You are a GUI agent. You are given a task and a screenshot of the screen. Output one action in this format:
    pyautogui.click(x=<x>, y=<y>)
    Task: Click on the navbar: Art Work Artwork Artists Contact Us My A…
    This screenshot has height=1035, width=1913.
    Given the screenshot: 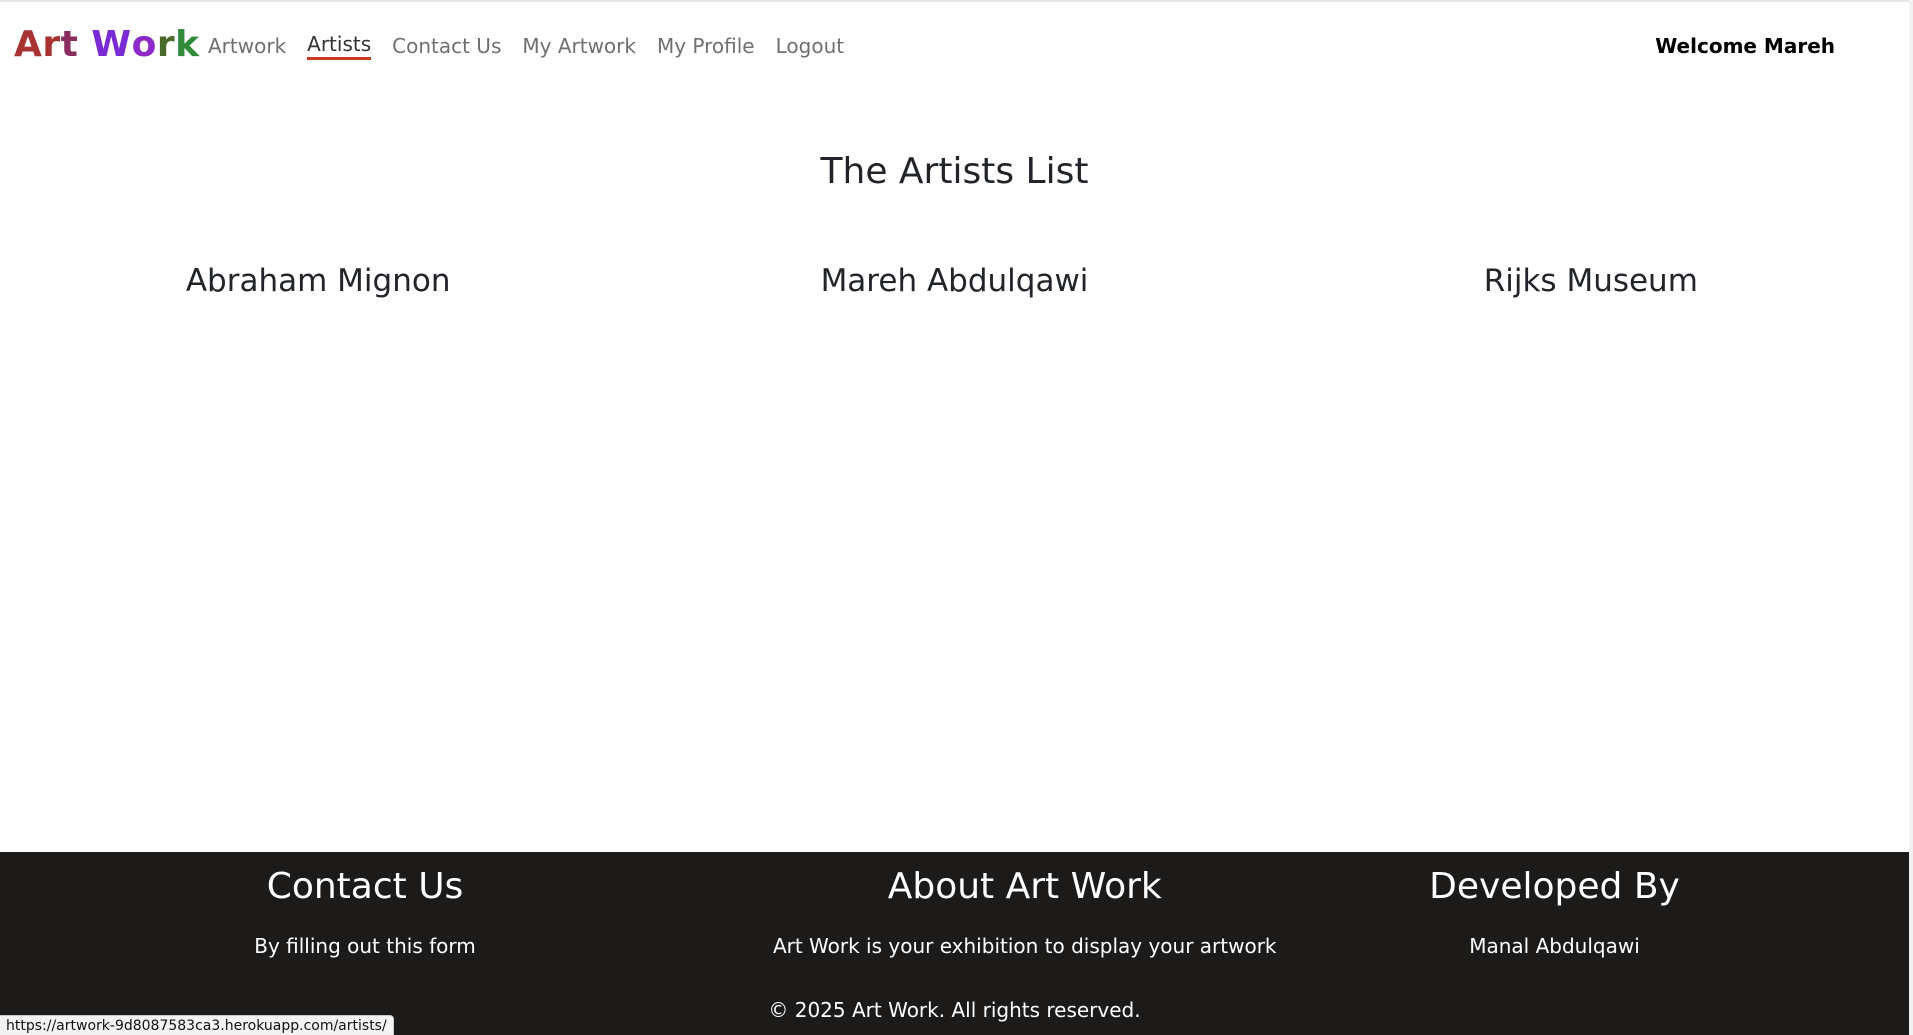 What is the action you would take?
    pyautogui.click(x=954, y=44)
    